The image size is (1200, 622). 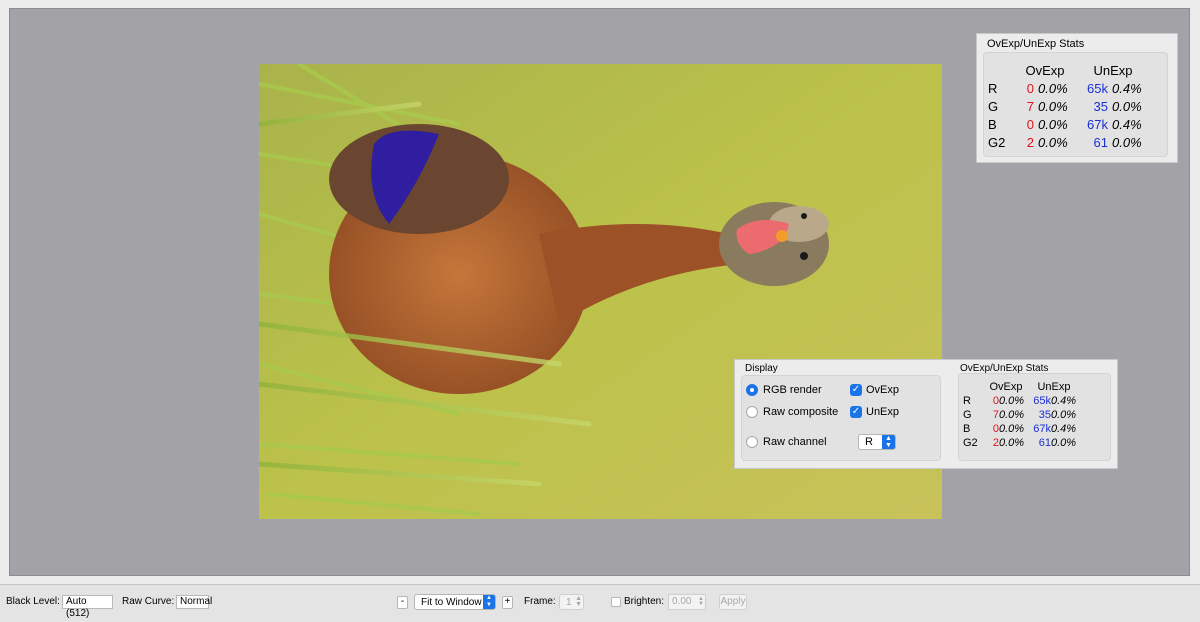 I want to click on ovexp-checkbox-label: OvExp, so click(x=883, y=390).